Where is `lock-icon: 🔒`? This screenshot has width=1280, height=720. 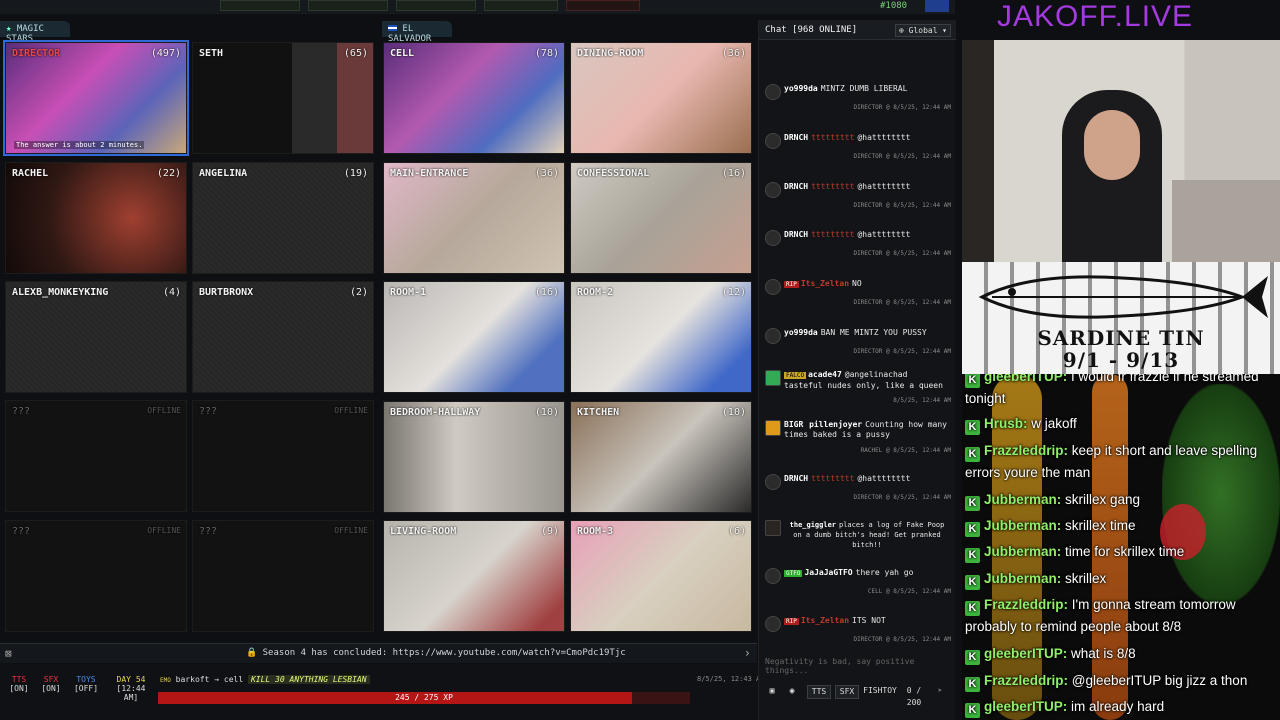 lock-icon: 🔒 is located at coordinates (252, 653).